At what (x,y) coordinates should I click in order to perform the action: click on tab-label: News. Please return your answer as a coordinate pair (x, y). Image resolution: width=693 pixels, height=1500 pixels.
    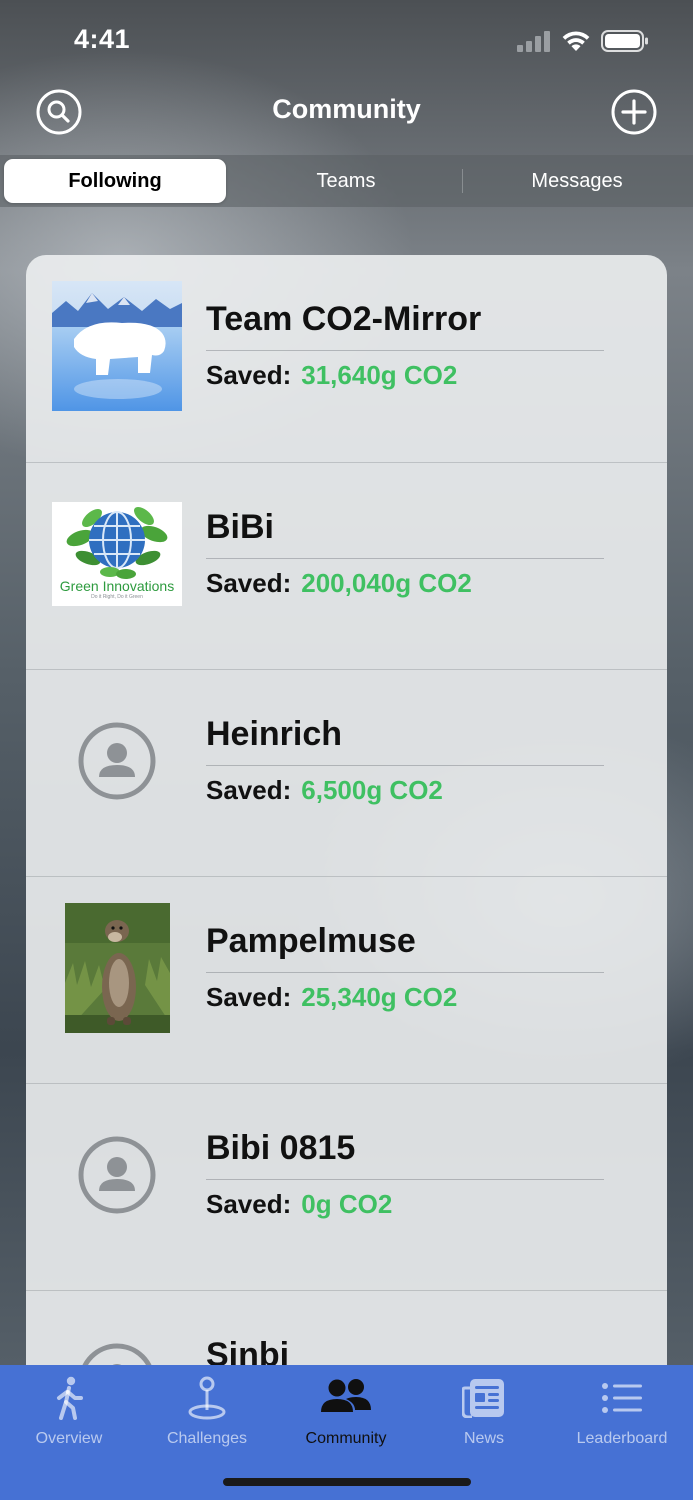
    Looking at the image, I should click on (483, 1438).